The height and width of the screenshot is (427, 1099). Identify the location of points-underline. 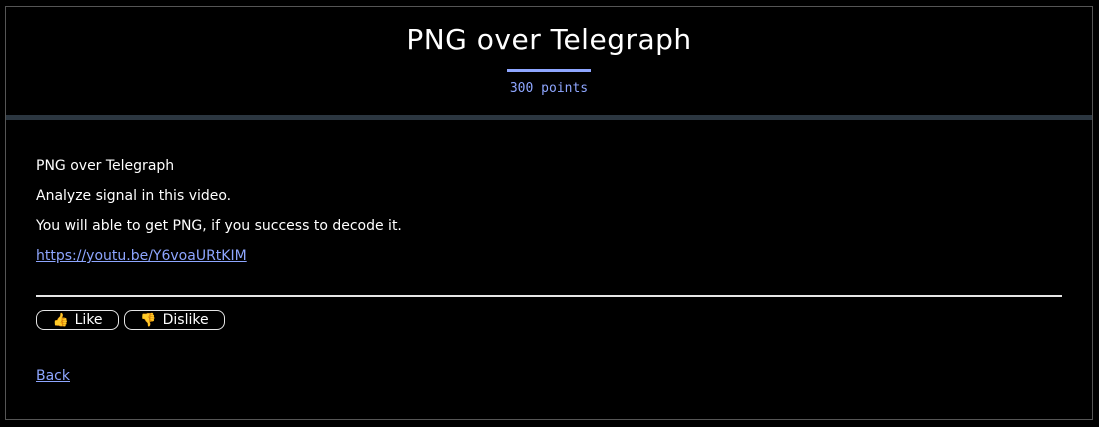
(549, 70).